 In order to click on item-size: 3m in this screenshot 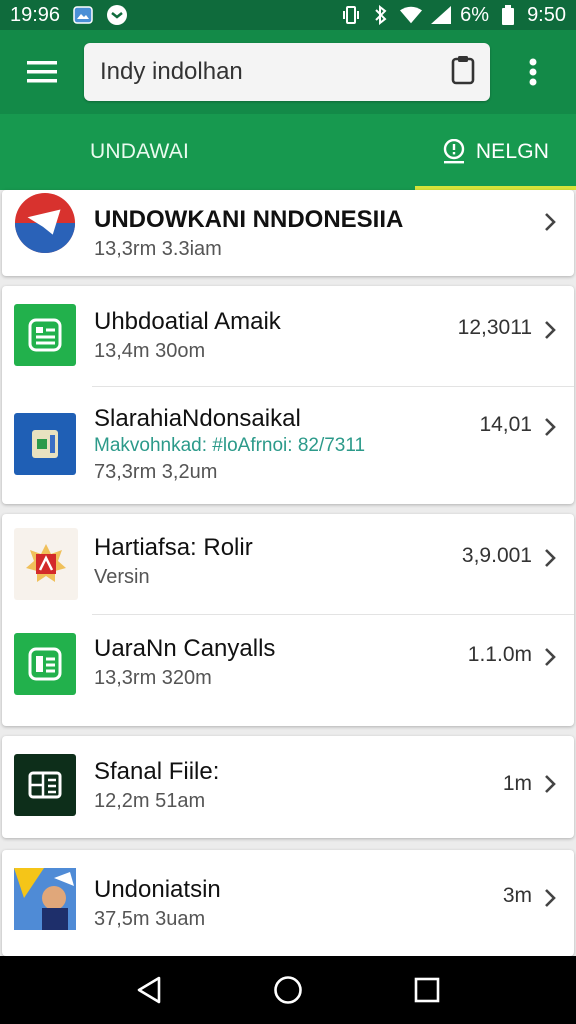, I will do `click(517, 895)`.